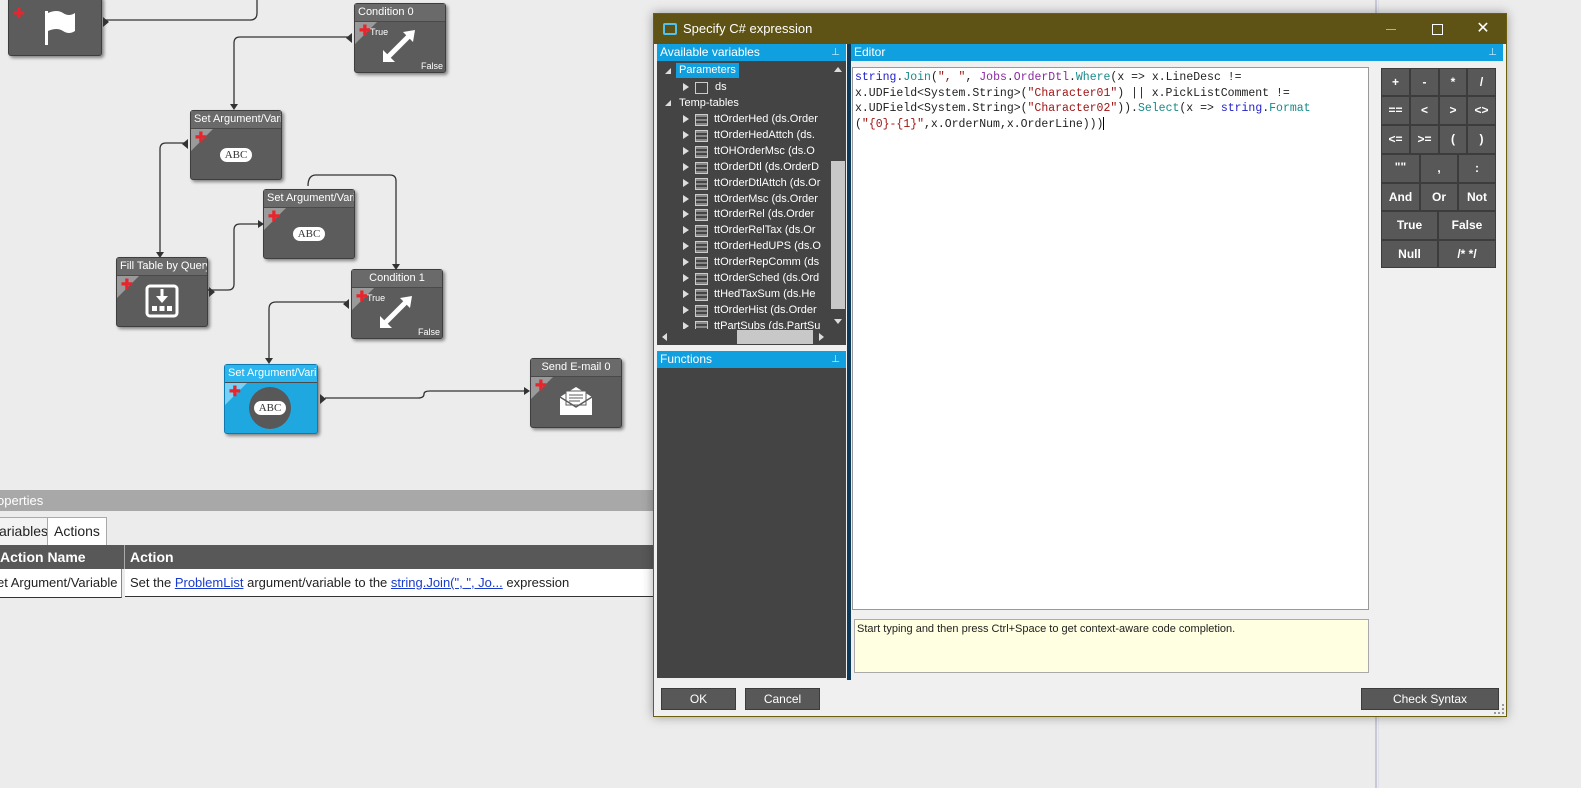  Describe the element at coordinates (1424, 82) in the screenshot. I see `minus-button: -` at that location.